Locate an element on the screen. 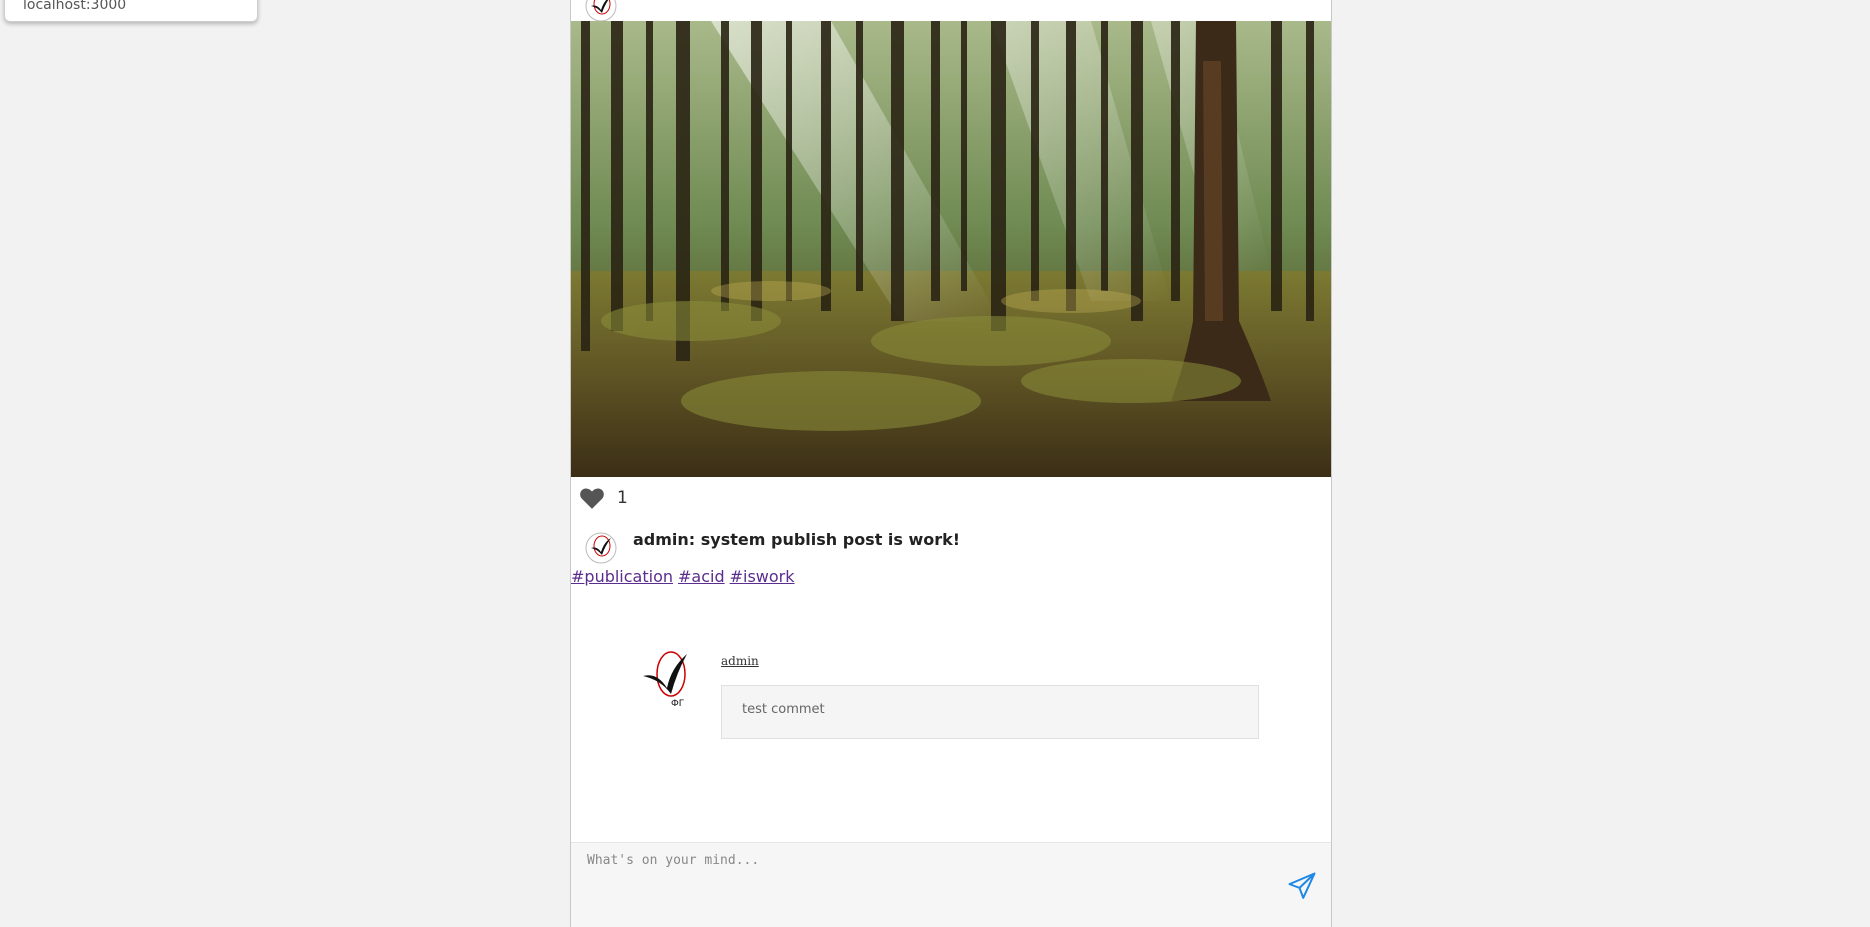 The image size is (1870, 927). post-title: admin: system publish post is work! is located at coordinates (797, 539).